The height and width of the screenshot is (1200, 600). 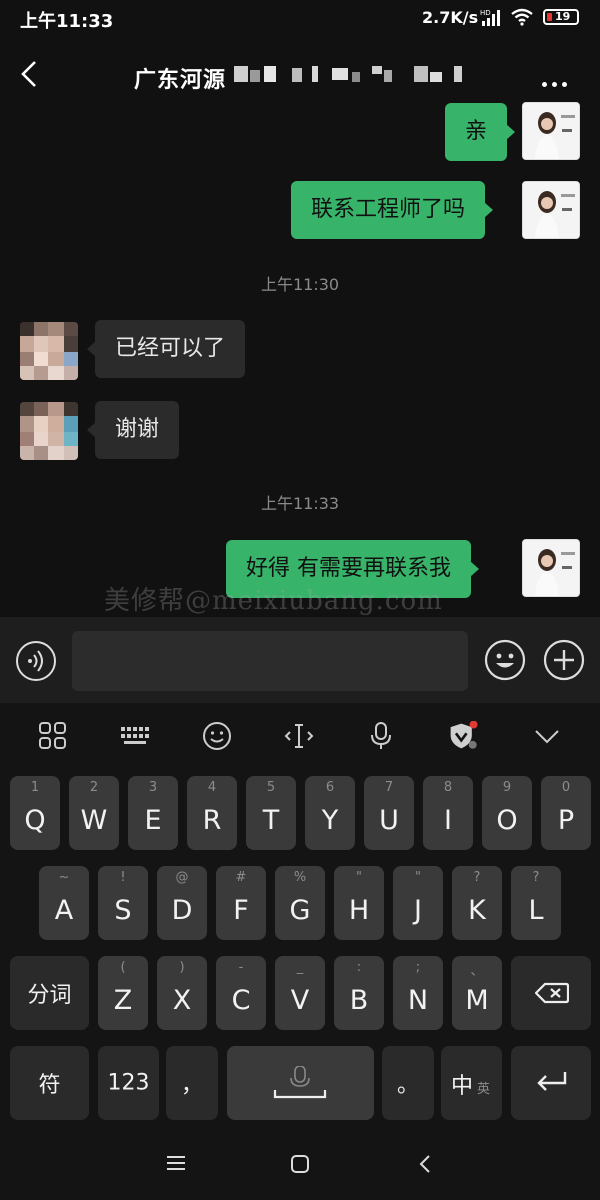 What do you see at coordinates (300, 1164) in the screenshot?
I see `home-icon` at bounding box center [300, 1164].